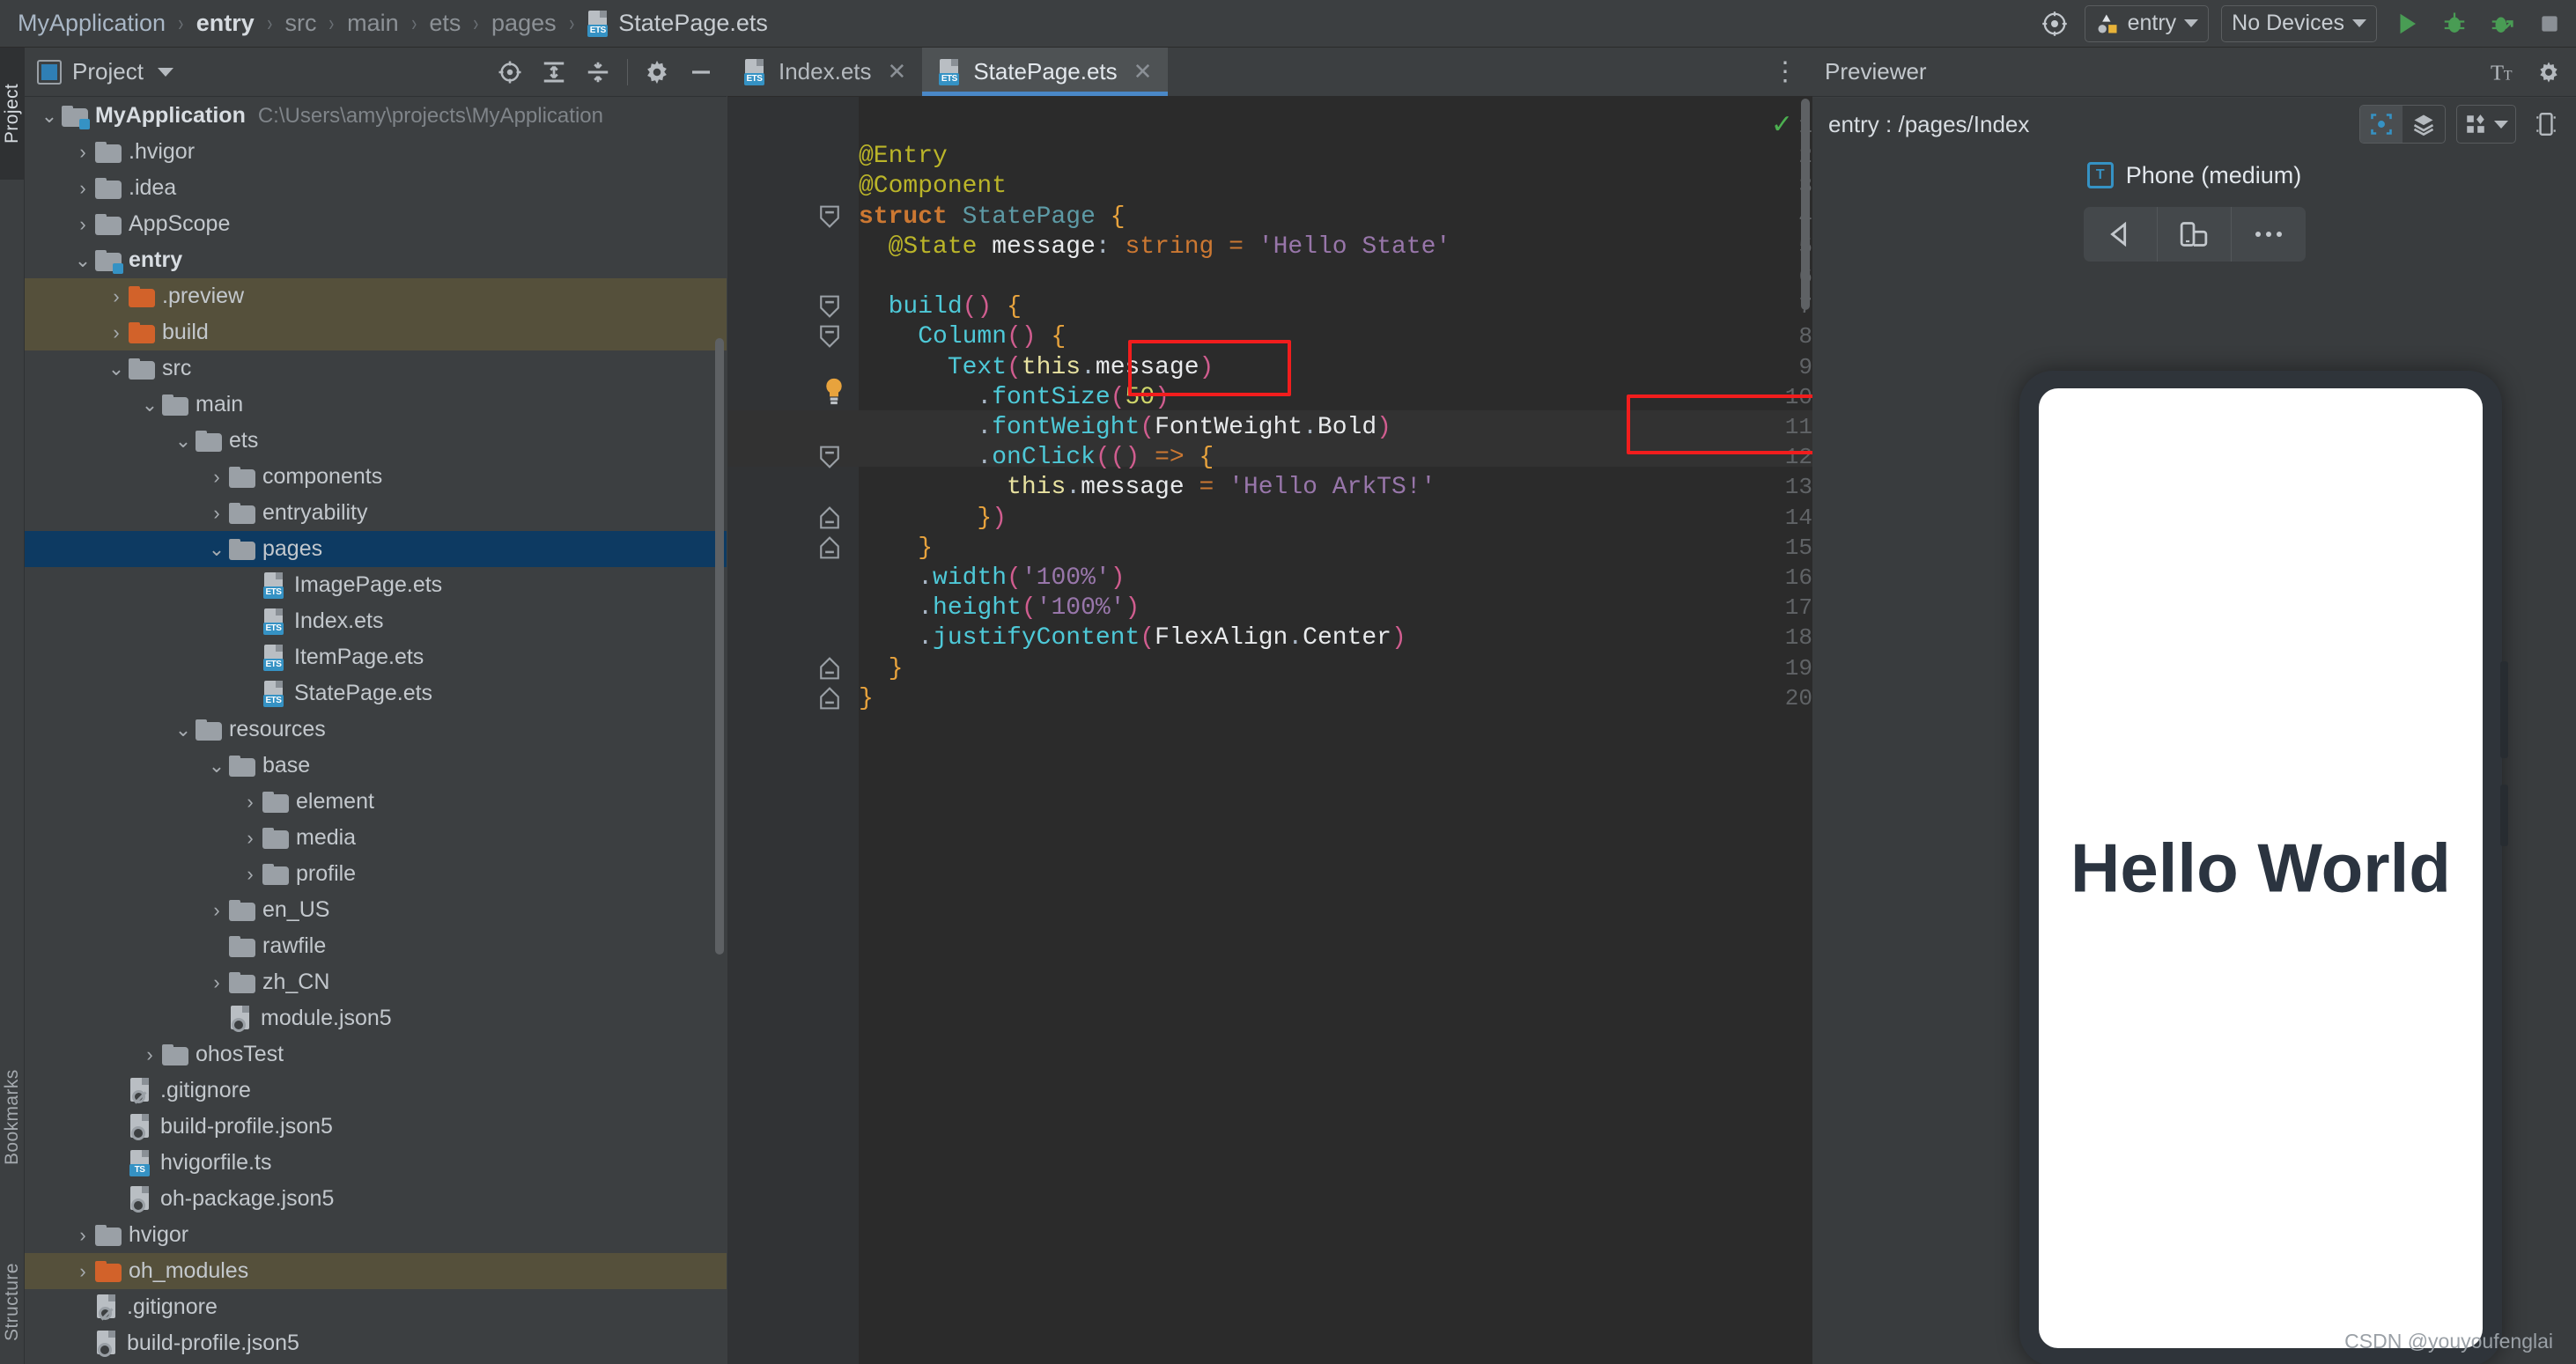 This screenshot has width=2576, height=1364. Describe the element at coordinates (376, 549) in the screenshot. I see `tree-item-pages: ⌄ pages` at that location.